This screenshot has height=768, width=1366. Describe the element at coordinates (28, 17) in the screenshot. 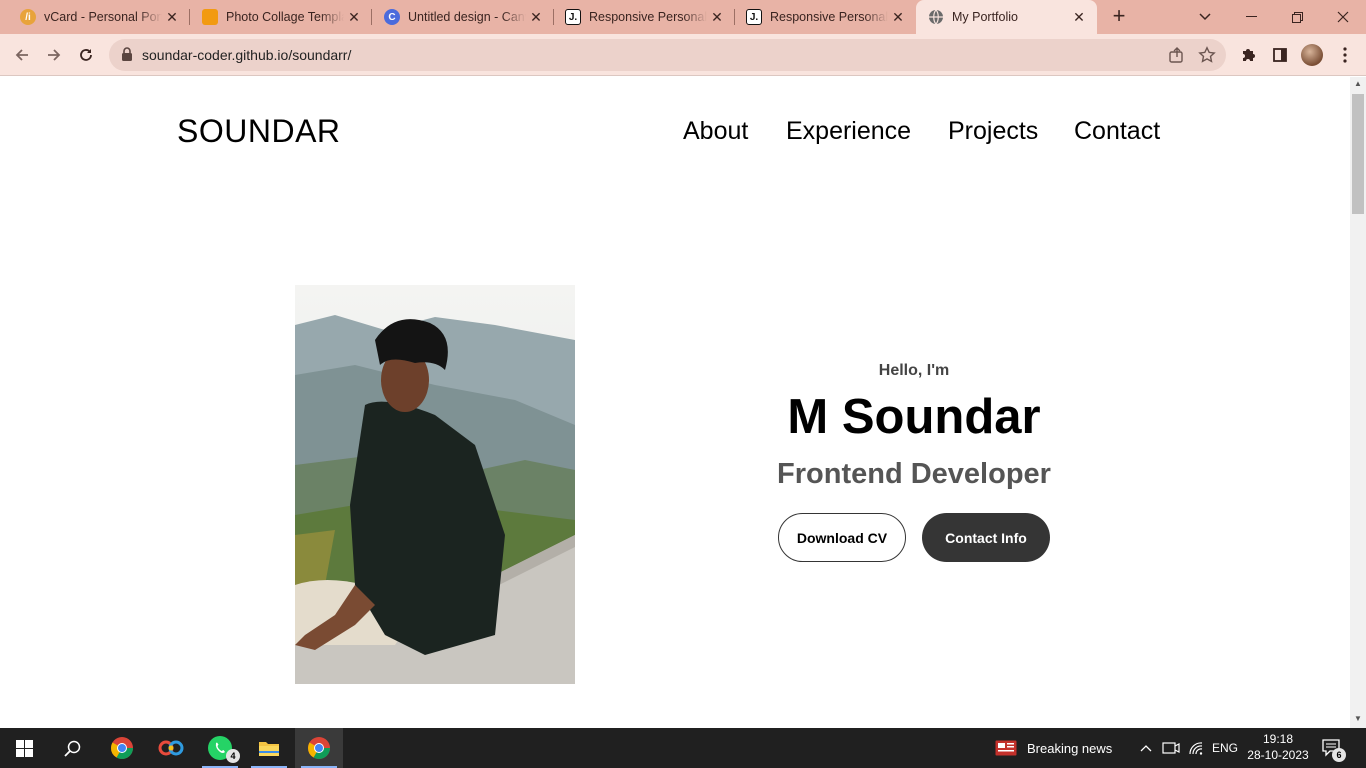

I see `vcard-icon: /i` at that location.